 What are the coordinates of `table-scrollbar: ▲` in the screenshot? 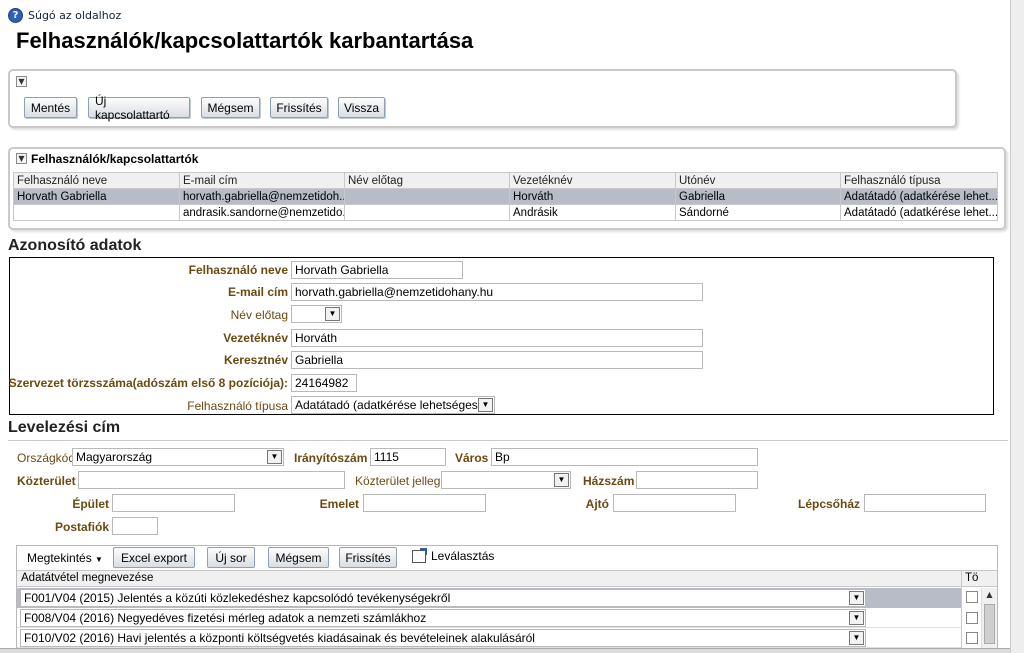 It's located at (989, 620).